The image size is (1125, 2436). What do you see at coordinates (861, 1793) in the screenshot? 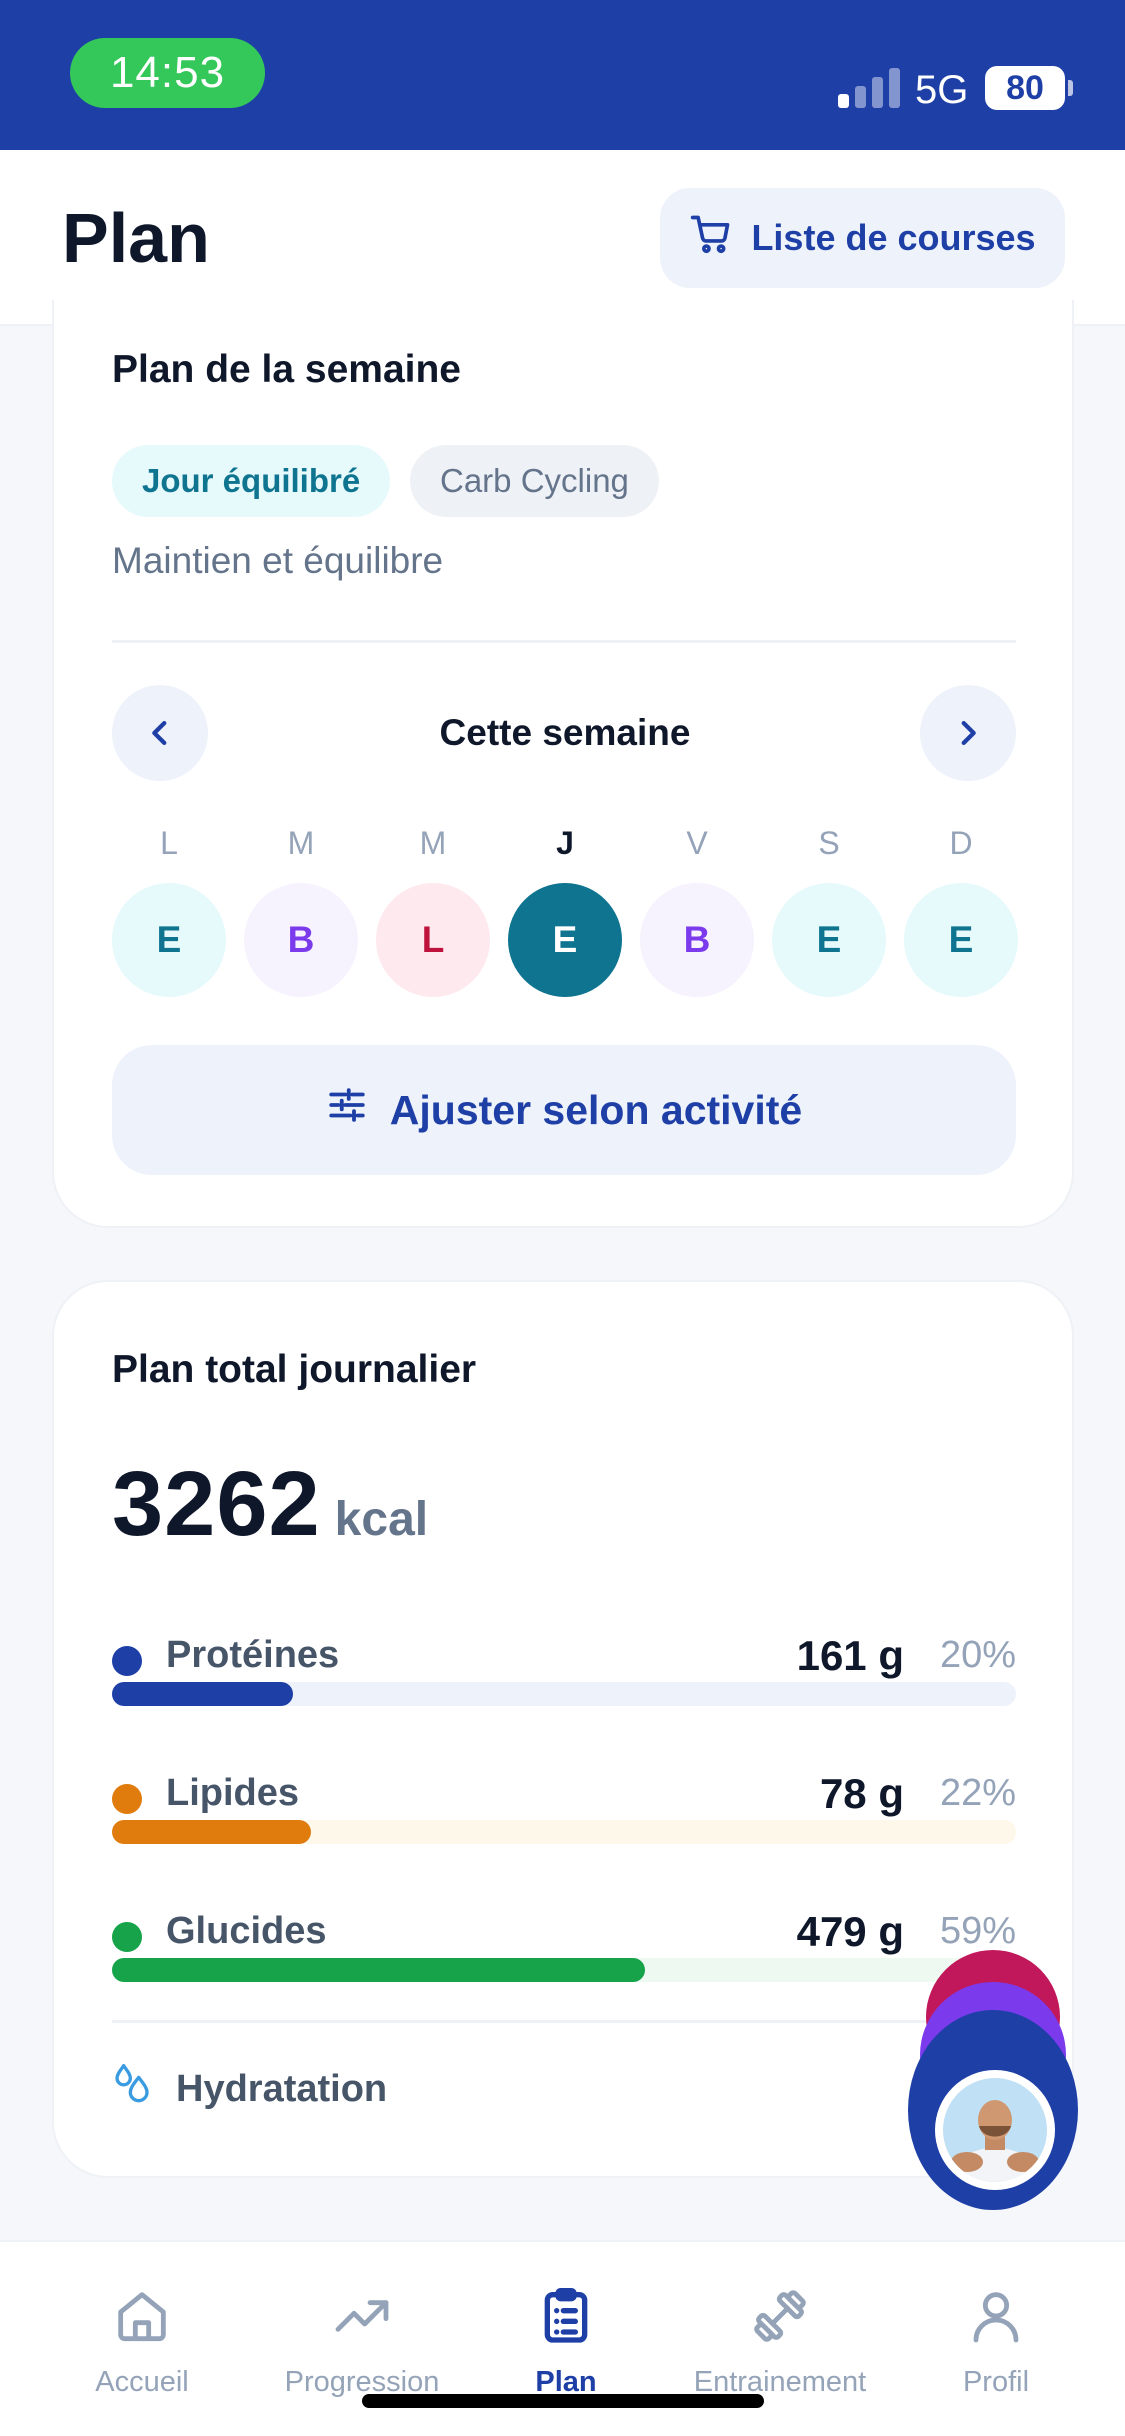
I see `macro-grams: 78 g` at bounding box center [861, 1793].